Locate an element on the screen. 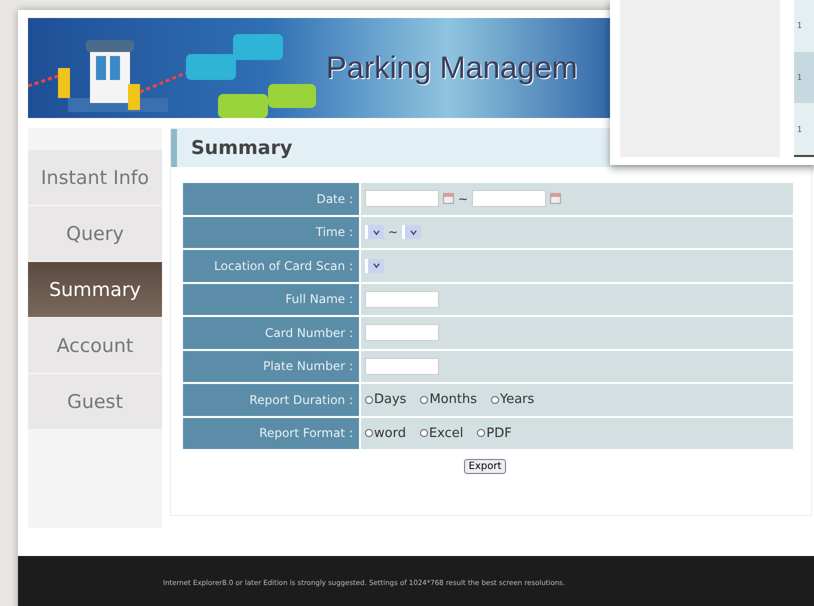 This screenshot has height=606, width=814. radio-label: Years is located at coordinates (517, 400).